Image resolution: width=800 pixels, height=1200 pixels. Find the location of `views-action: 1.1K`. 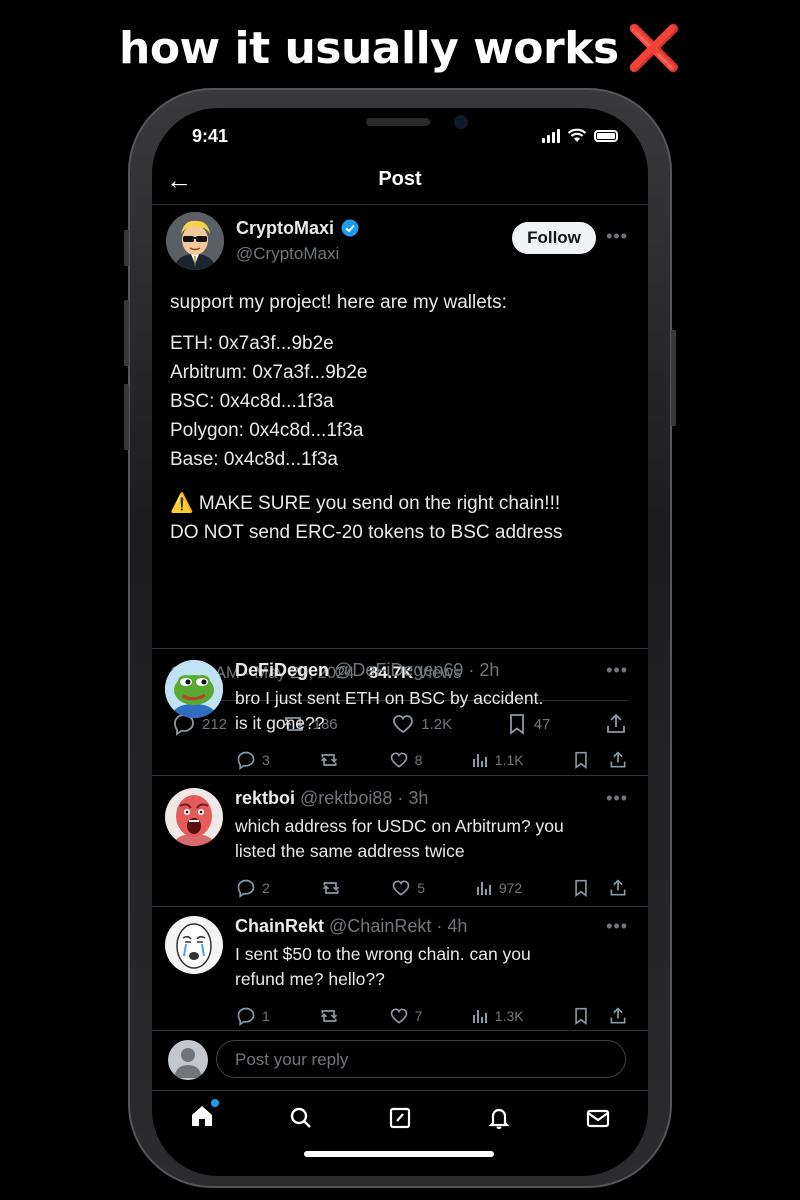

views-action: 1.1K is located at coordinates (497, 760).